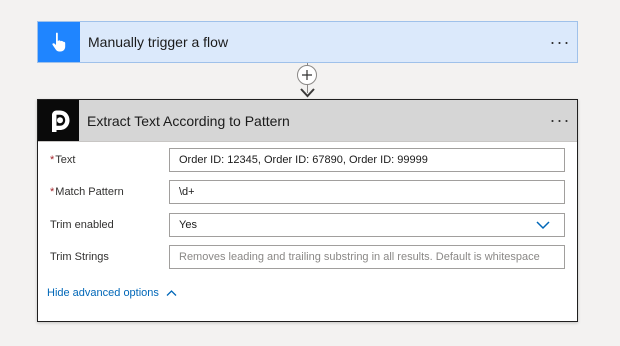 The image size is (620, 346). What do you see at coordinates (307, 121) in the screenshot?
I see `action-header: Extract Text According to Pattern ···` at bounding box center [307, 121].